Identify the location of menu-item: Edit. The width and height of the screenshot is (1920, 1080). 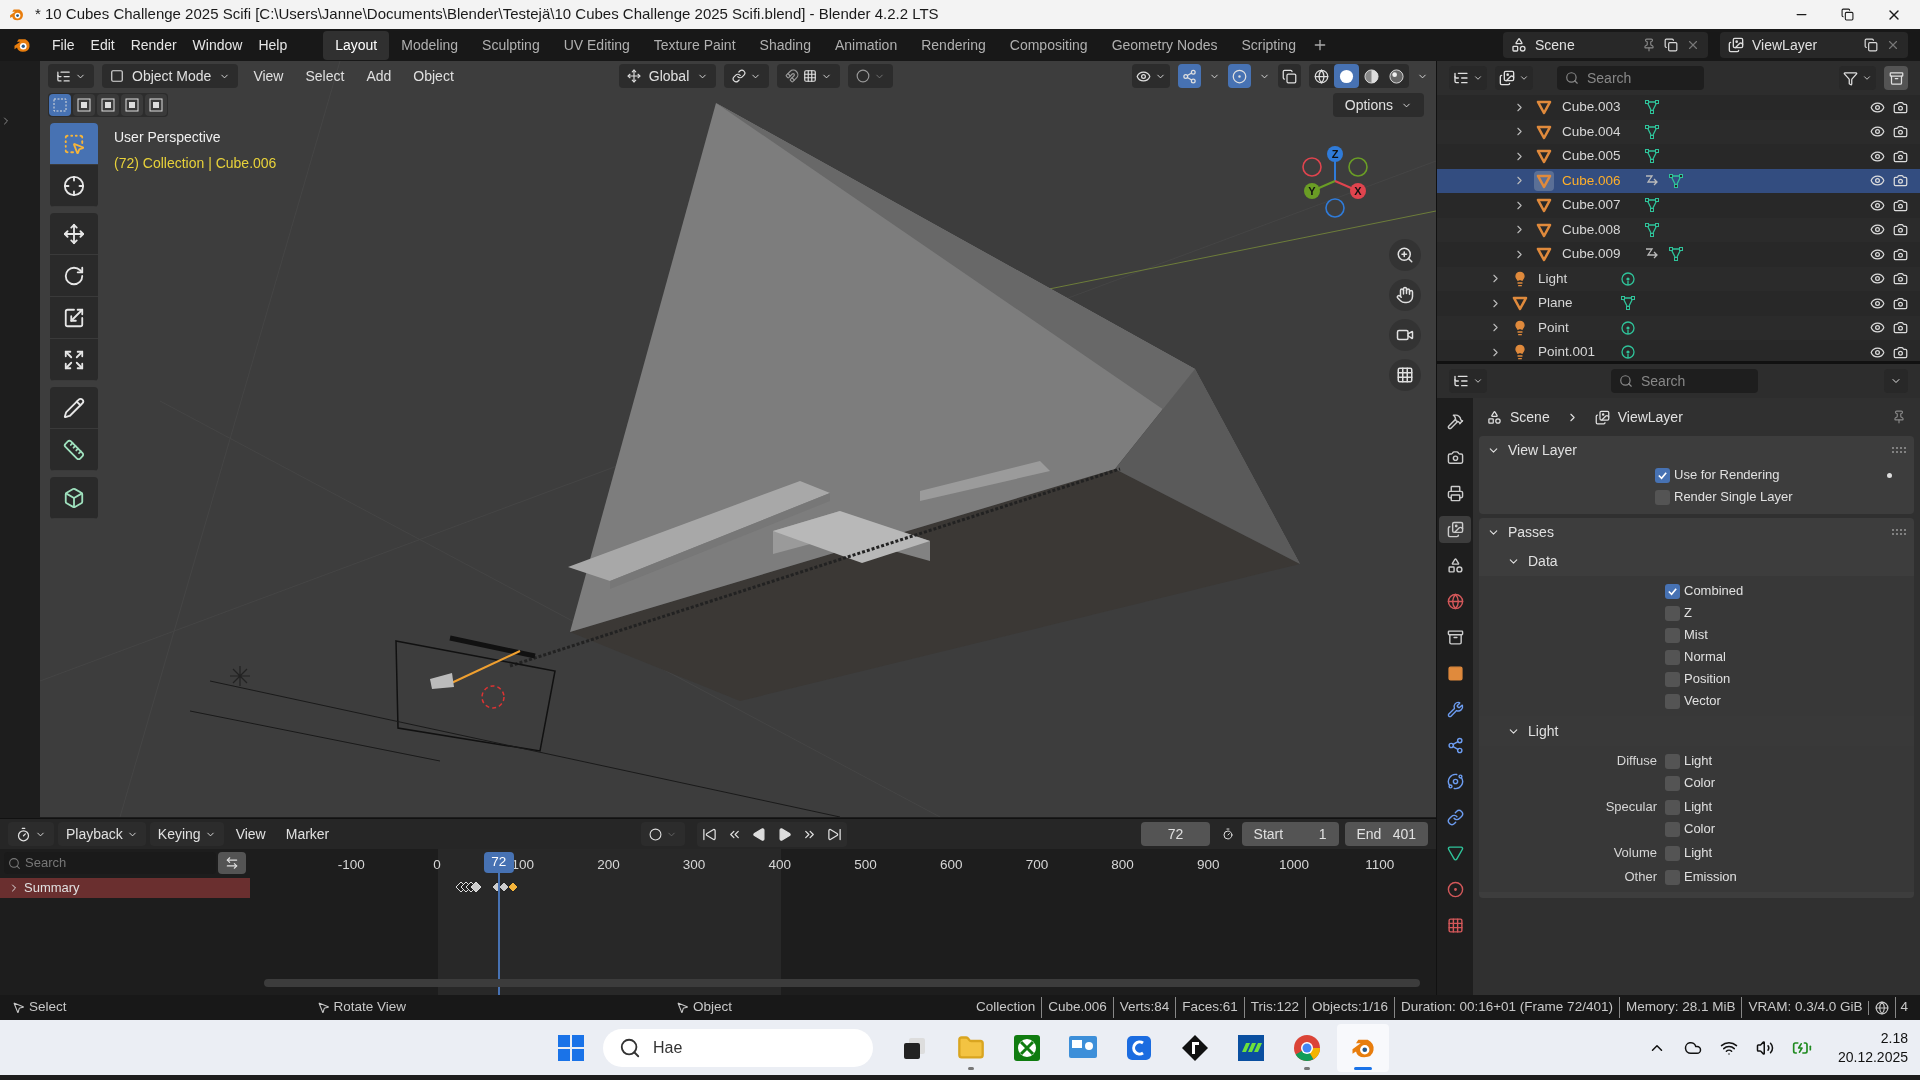
(102, 45).